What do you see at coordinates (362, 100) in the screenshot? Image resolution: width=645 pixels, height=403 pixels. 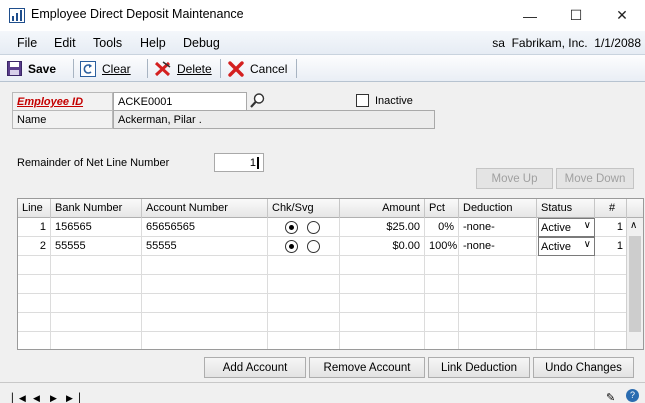 I see `inactive-checkbox` at bounding box center [362, 100].